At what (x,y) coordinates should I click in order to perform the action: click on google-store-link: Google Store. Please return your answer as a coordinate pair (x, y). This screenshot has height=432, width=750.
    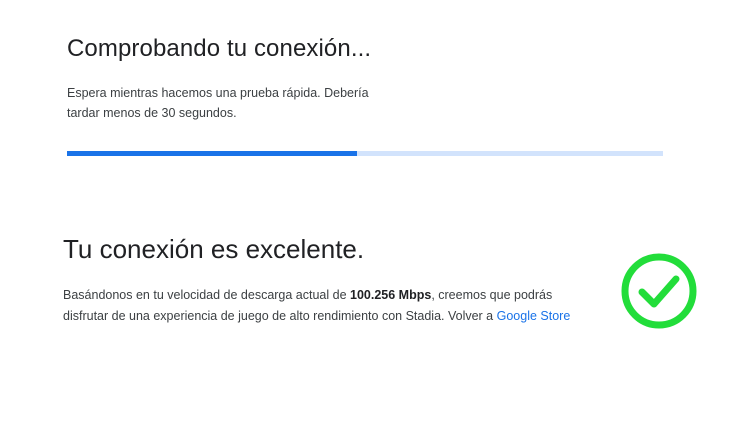
    Looking at the image, I should click on (534, 316).